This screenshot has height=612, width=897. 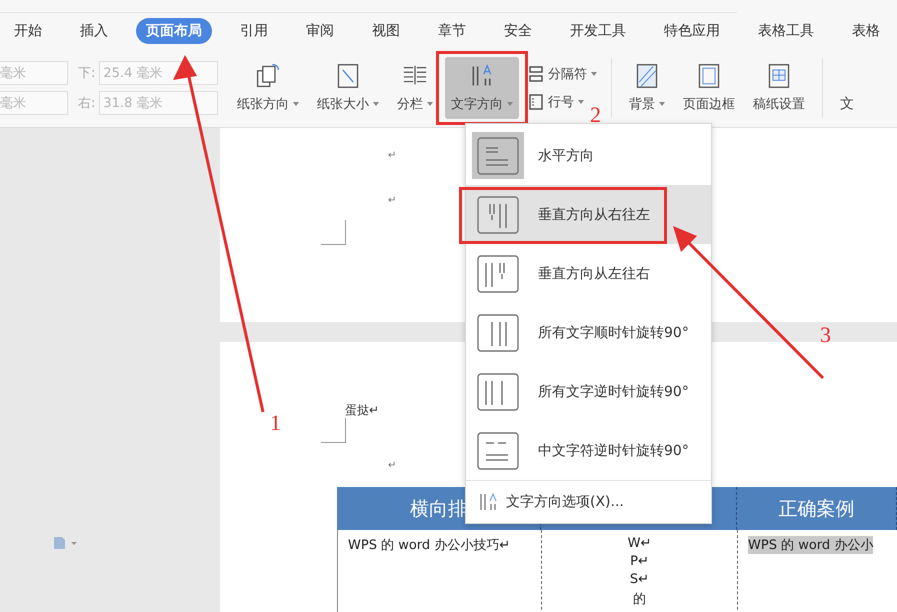 What do you see at coordinates (482, 88) in the screenshot?
I see `ribbon-button: 文字方向` at bounding box center [482, 88].